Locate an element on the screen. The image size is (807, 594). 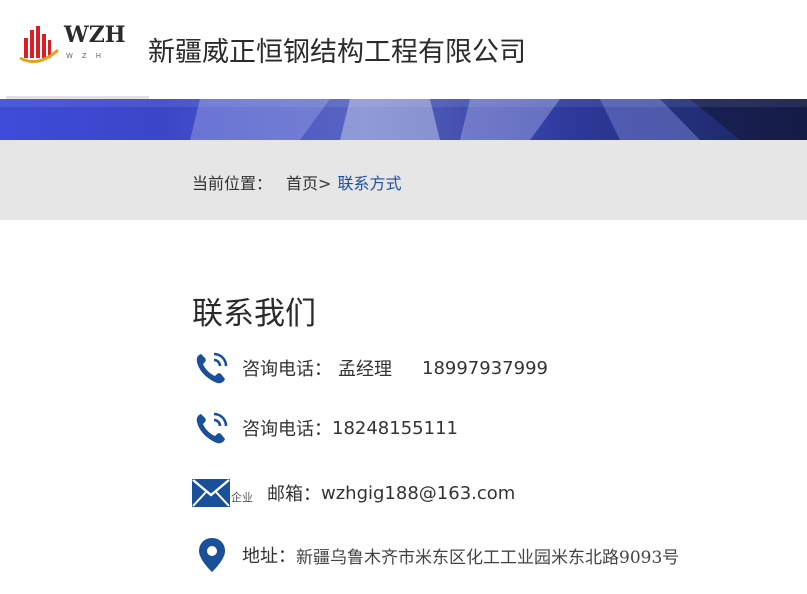
page-banner is located at coordinates (403, 119).